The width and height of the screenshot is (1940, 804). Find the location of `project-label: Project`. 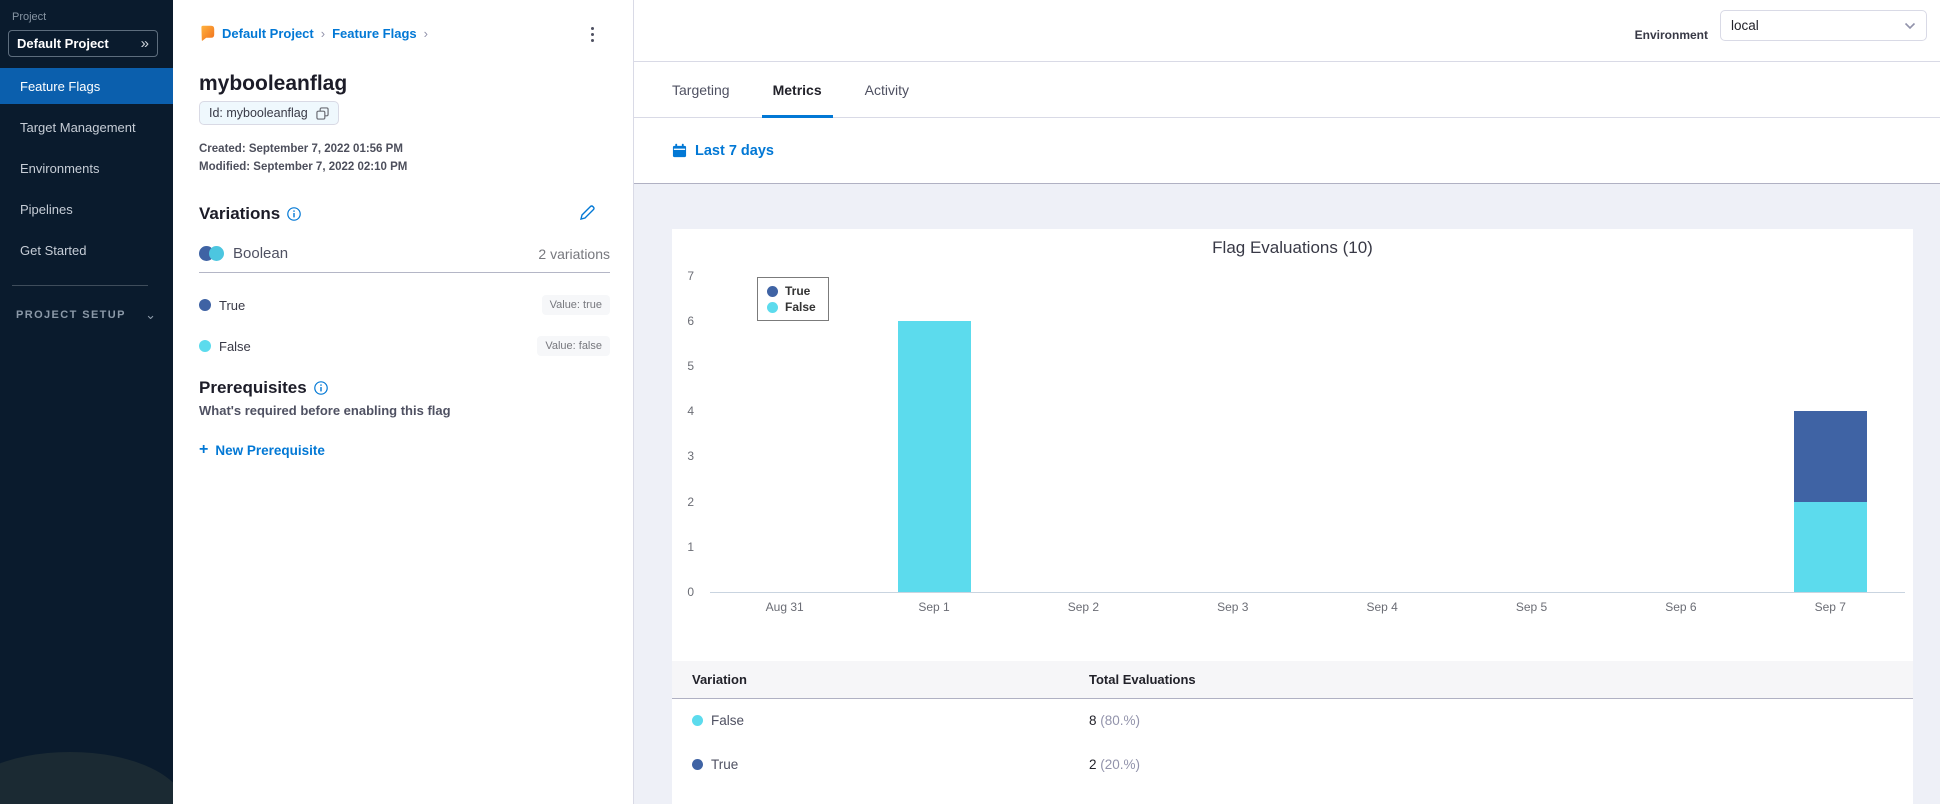

project-label: Project is located at coordinates (29, 17).